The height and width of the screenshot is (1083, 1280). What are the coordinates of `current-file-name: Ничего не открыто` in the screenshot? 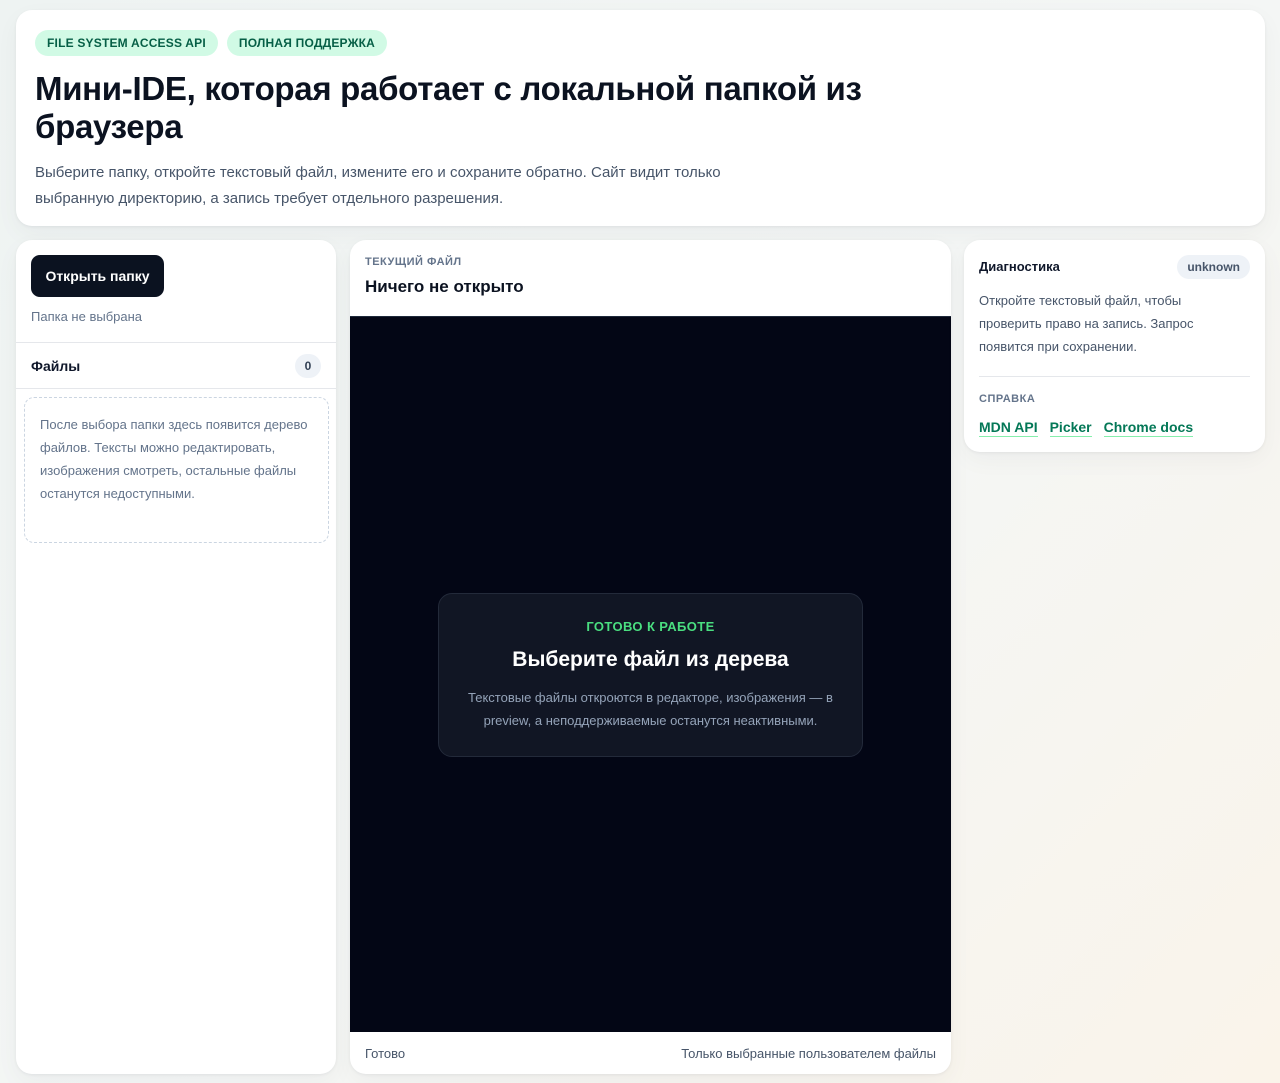 It's located at (444, 286).